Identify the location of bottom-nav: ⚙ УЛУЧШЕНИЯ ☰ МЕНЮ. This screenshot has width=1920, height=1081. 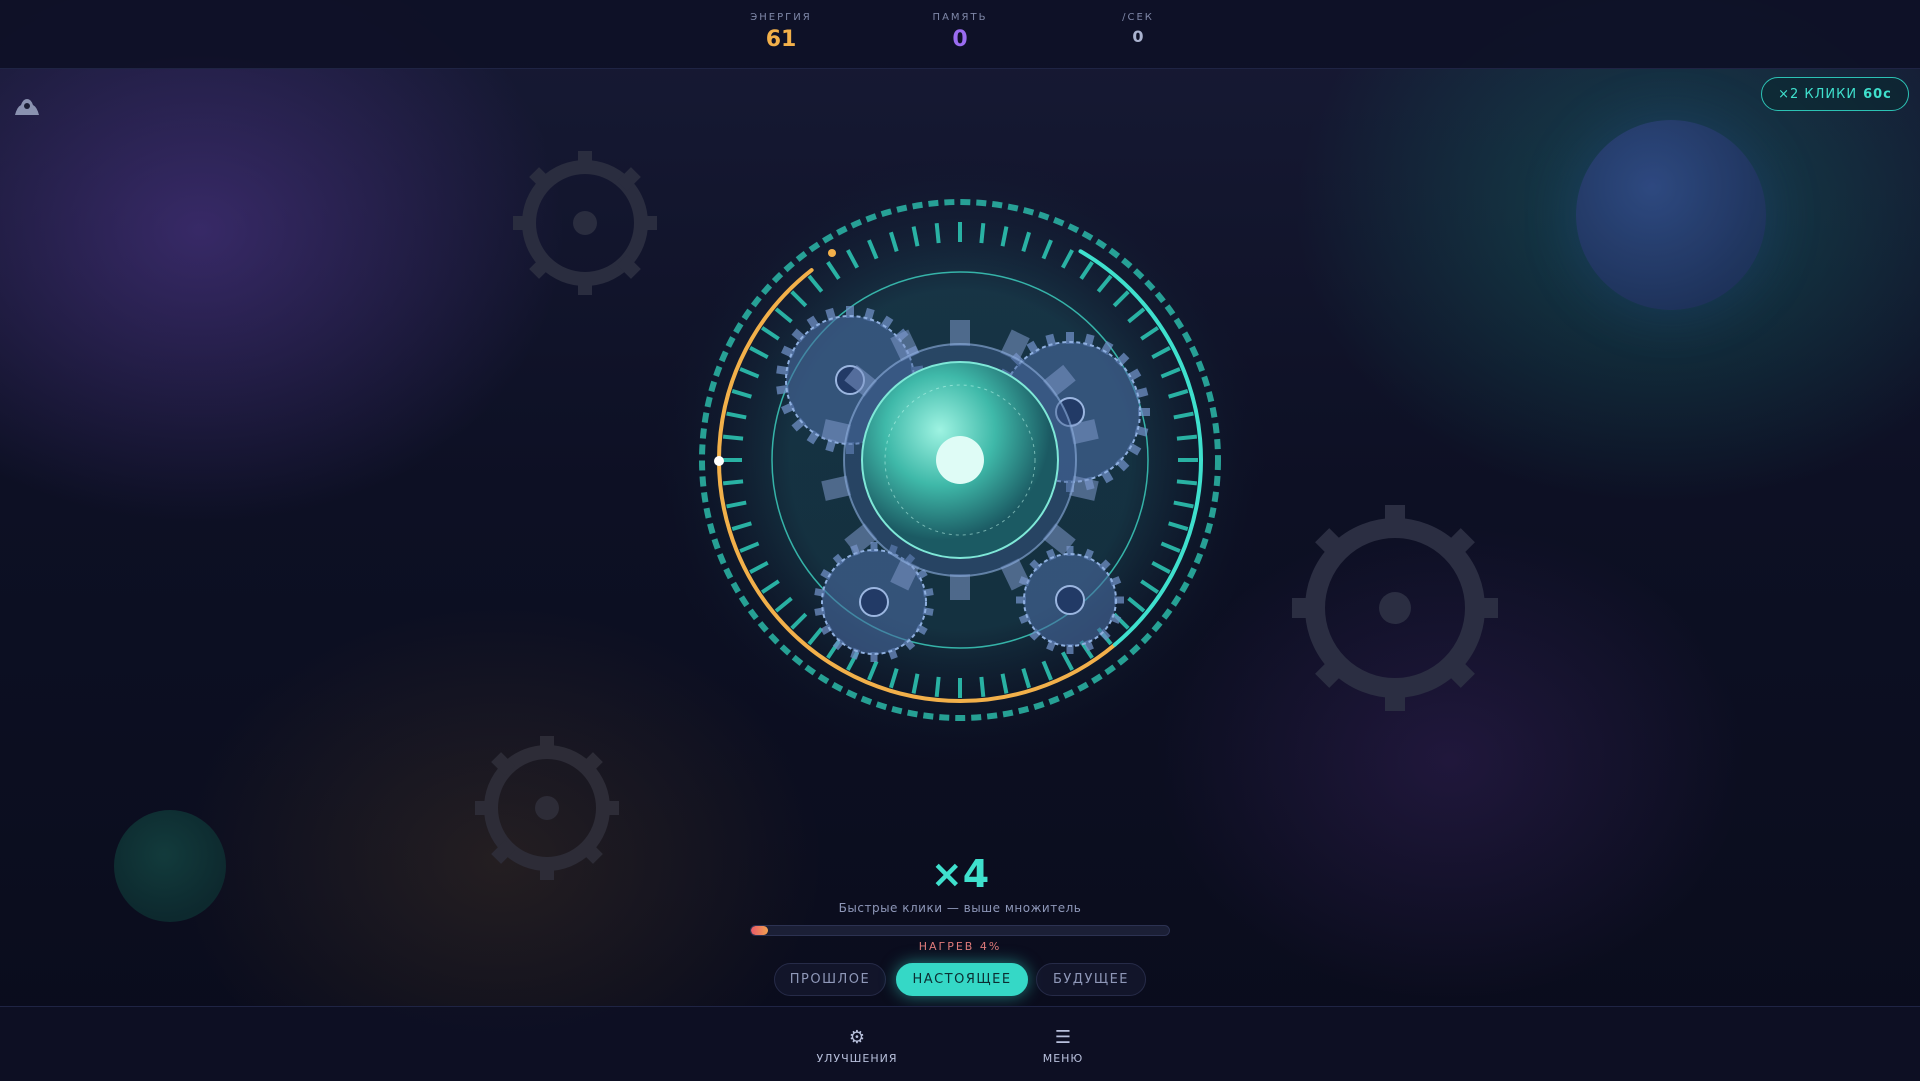
(960, 1043).